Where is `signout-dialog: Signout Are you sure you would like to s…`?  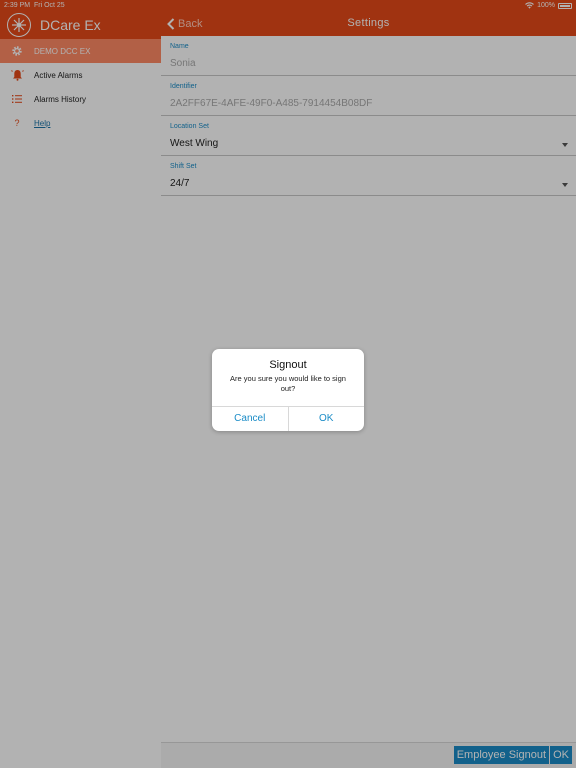 signout-dialog: Signout Are you sure you would like to s… is located at coordinates (288, 390).